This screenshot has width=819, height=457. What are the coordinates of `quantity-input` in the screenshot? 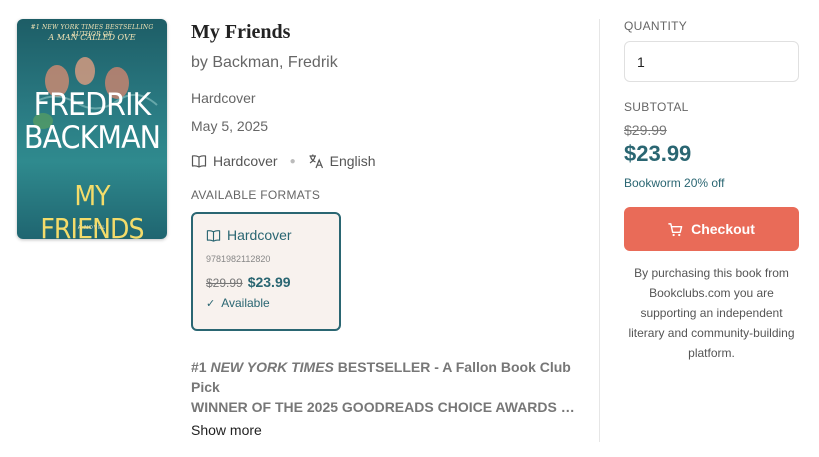 It's located at (711, 61).